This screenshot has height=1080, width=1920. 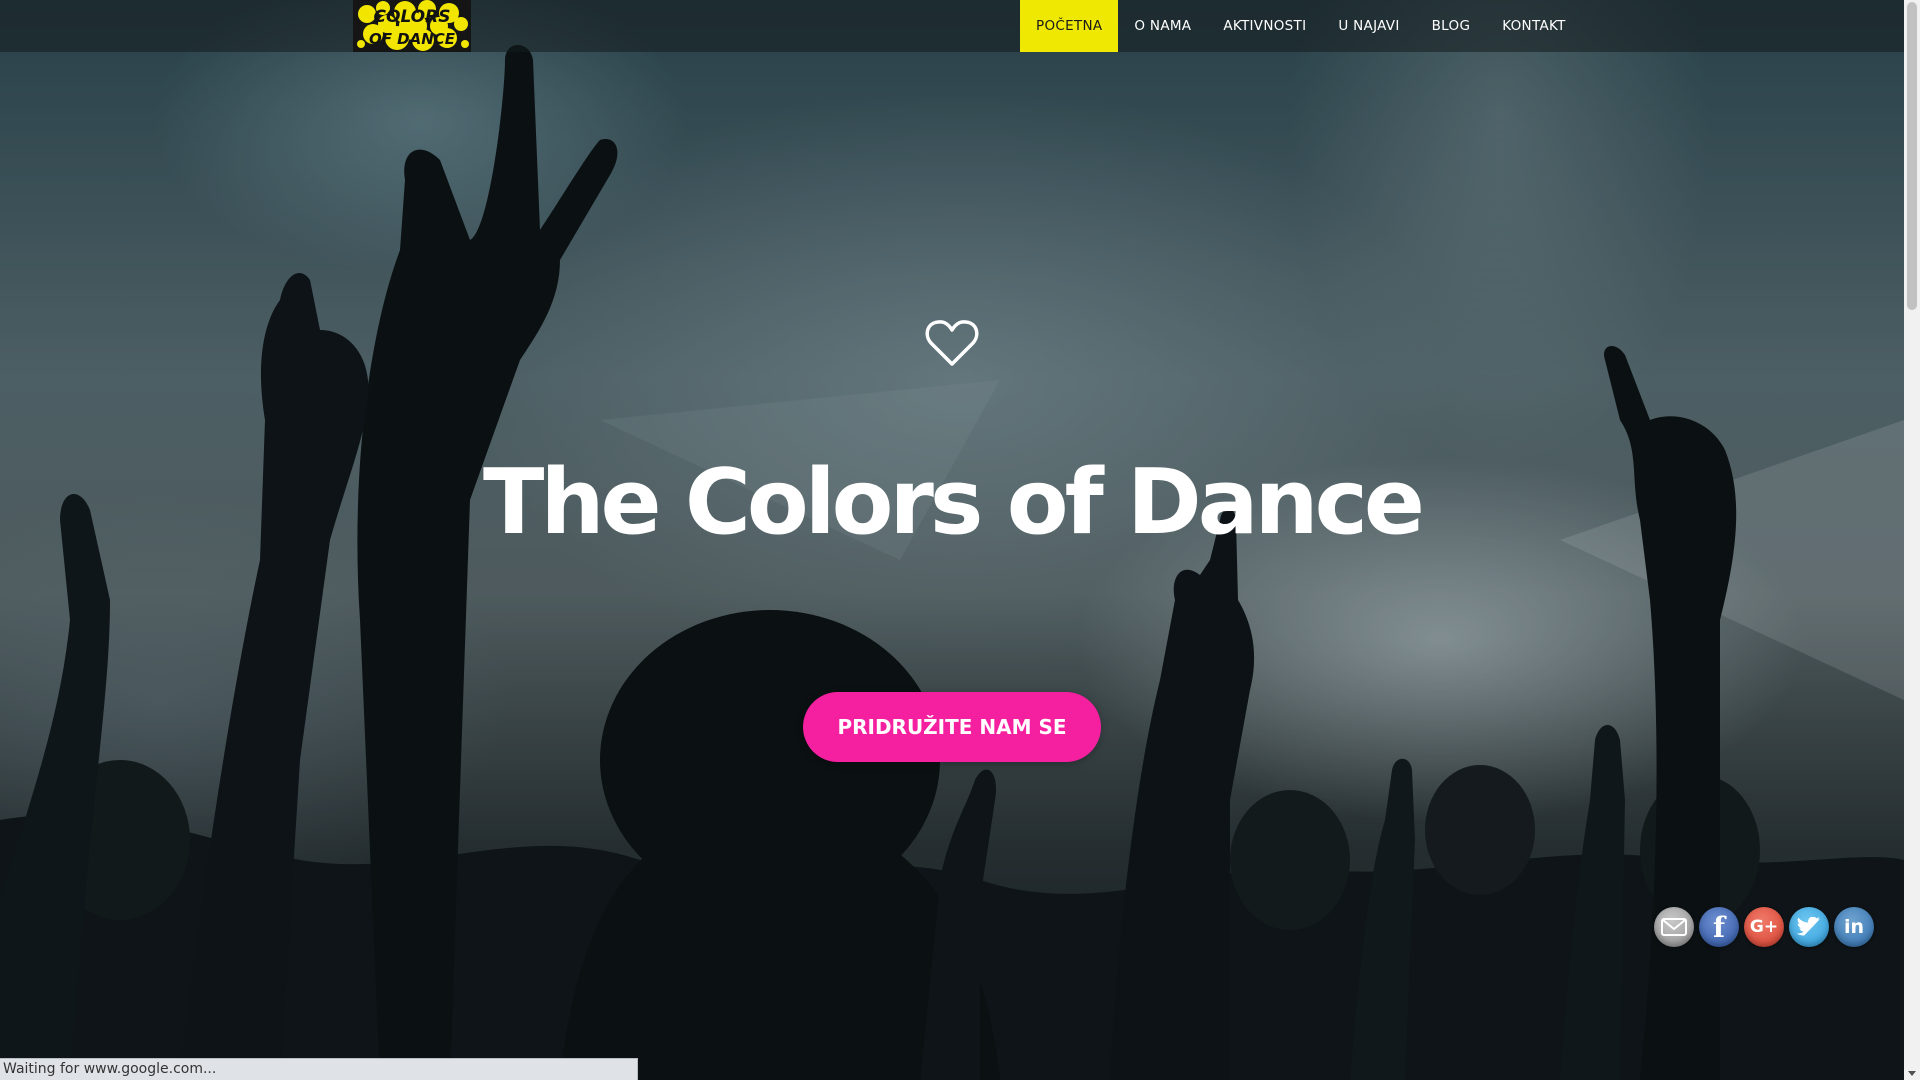 I want to click on nav-item-blog: BLOG, so click(x=1451, y=26).